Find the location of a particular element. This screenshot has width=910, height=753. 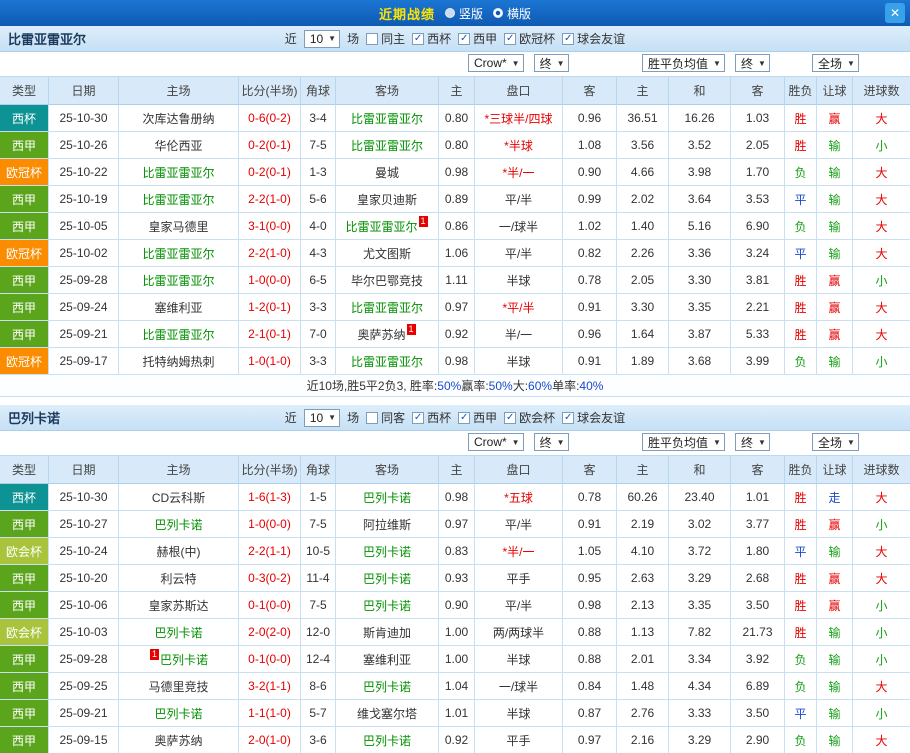

away-team: 阿拉维斯 is located at coordinates (387, 524).